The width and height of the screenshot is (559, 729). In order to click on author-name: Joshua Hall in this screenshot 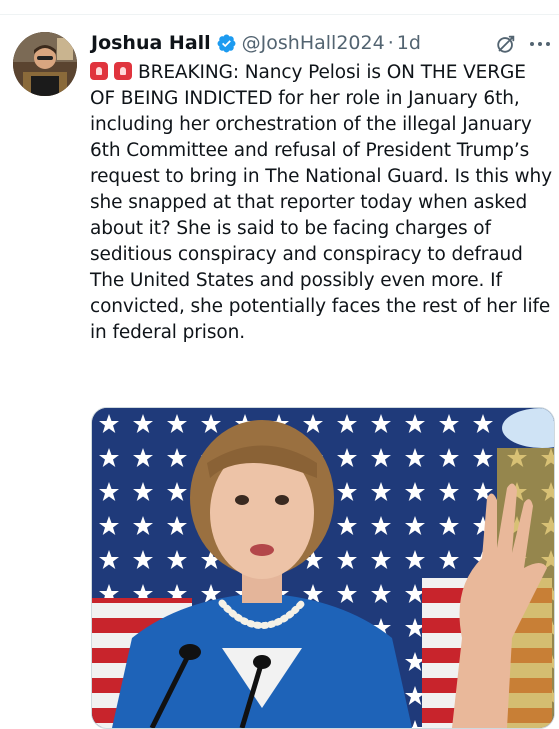, I will do `click(151, 43)`.